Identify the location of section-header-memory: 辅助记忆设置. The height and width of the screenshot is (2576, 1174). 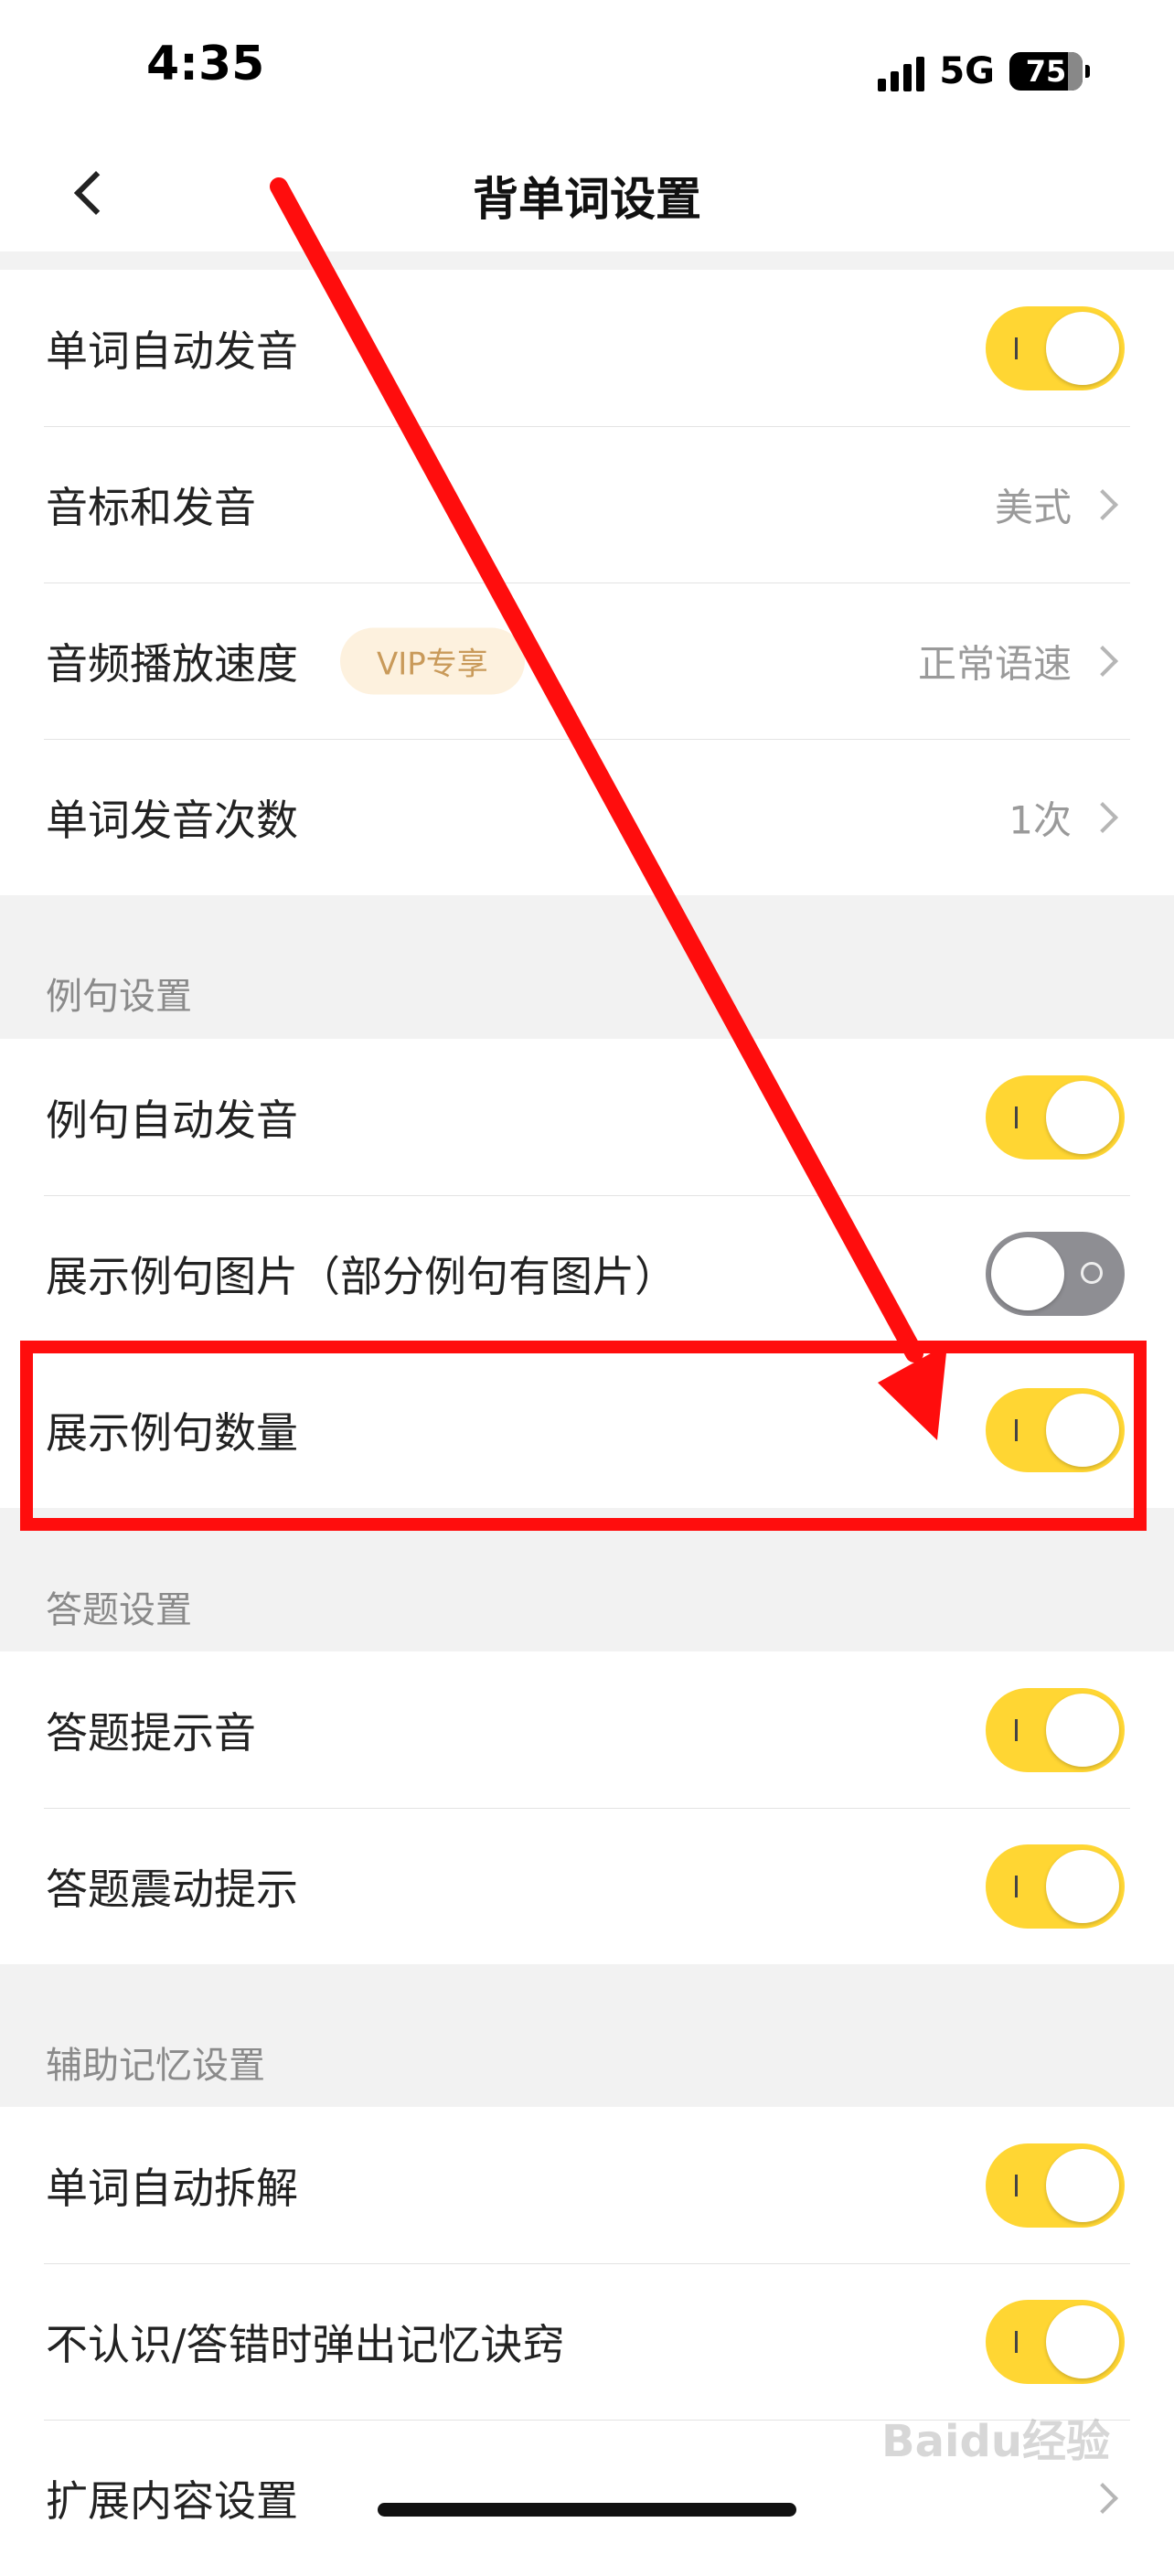
(155, 2066).